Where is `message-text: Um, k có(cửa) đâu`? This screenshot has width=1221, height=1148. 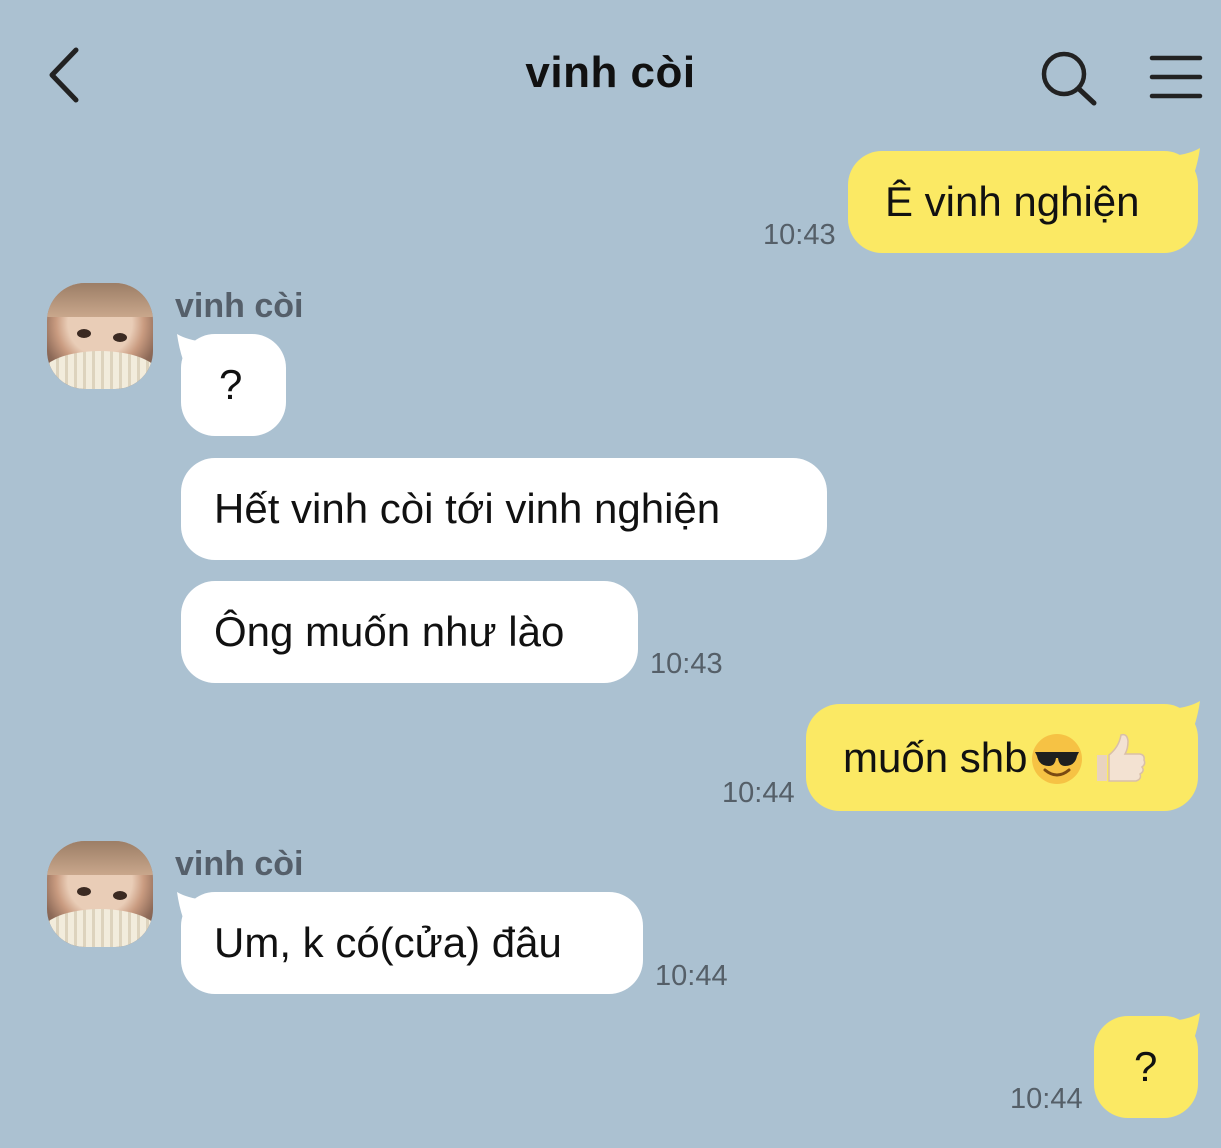 message-text: Um, k có(cửa) đâu is located at coordinates (388, 942).